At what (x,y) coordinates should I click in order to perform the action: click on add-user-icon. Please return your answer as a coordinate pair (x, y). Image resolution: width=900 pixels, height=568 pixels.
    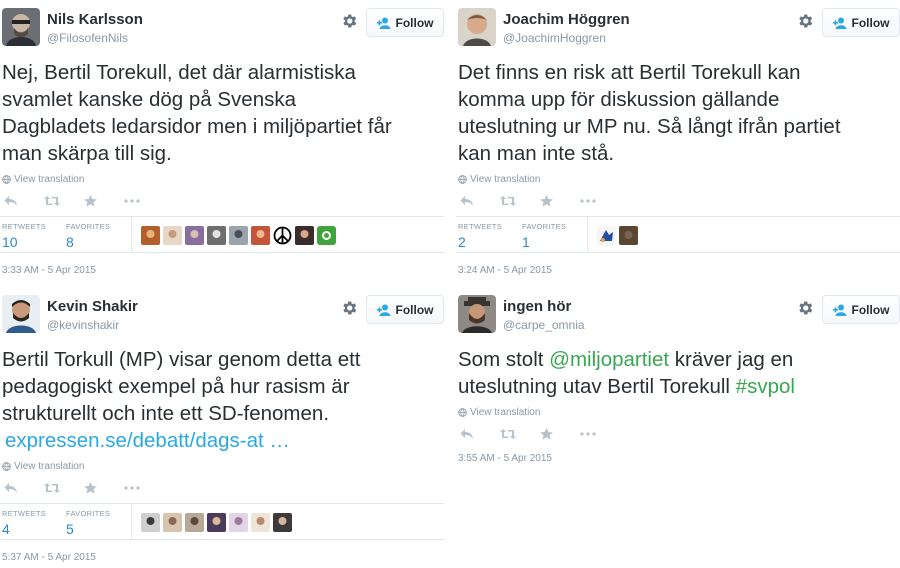
    Looking at the image, I should click on (383, 23).